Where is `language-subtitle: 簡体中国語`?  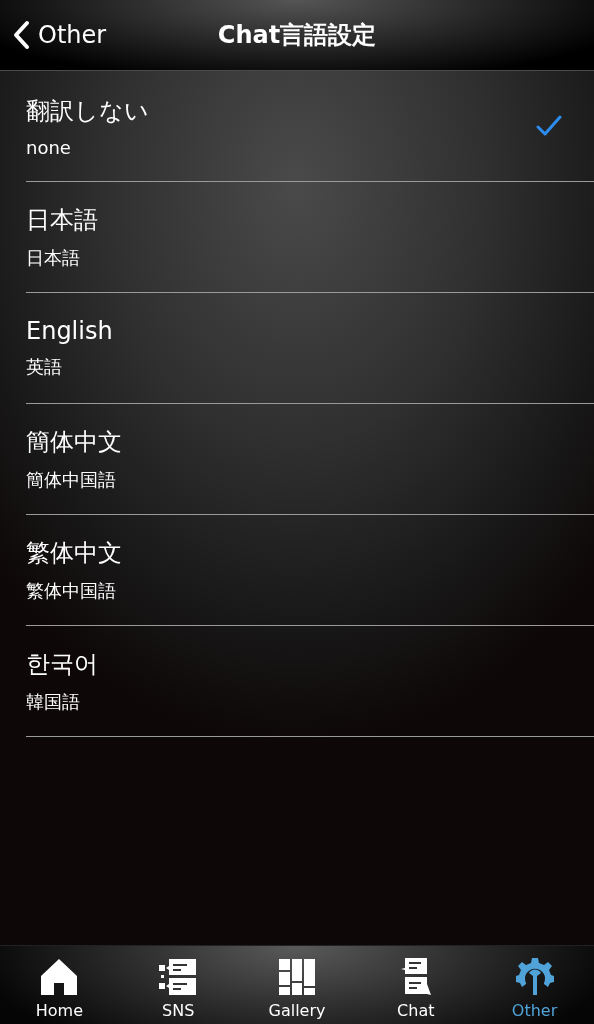 language-subtitle: 簡体中国語 is located at coordinates (71, 480).